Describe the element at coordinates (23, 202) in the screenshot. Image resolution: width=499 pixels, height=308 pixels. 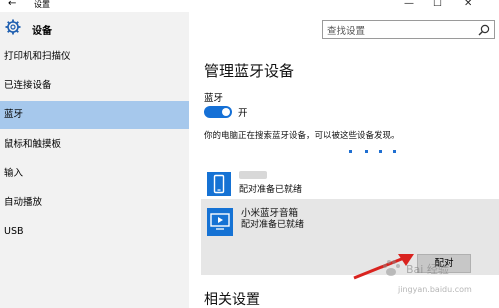
I see `sidebar-item-label: 自动播放` at that location.